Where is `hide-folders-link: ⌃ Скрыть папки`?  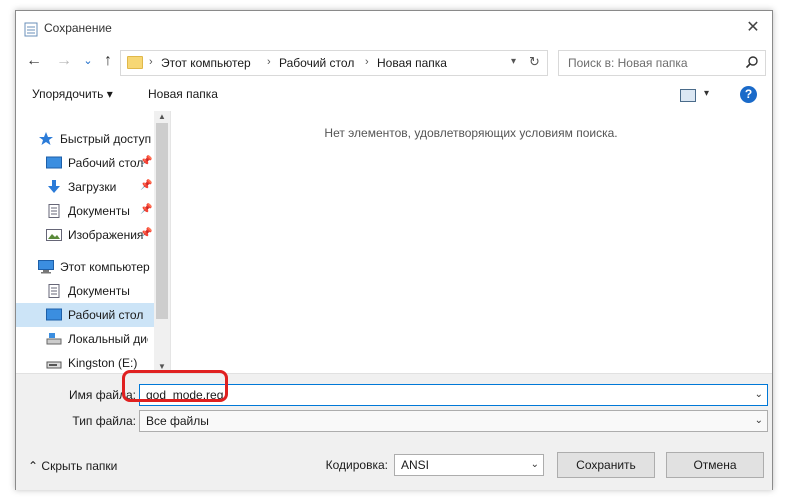 hide-folders-link: ⌃ Скрыть папки is located at coordinates (72, 466).